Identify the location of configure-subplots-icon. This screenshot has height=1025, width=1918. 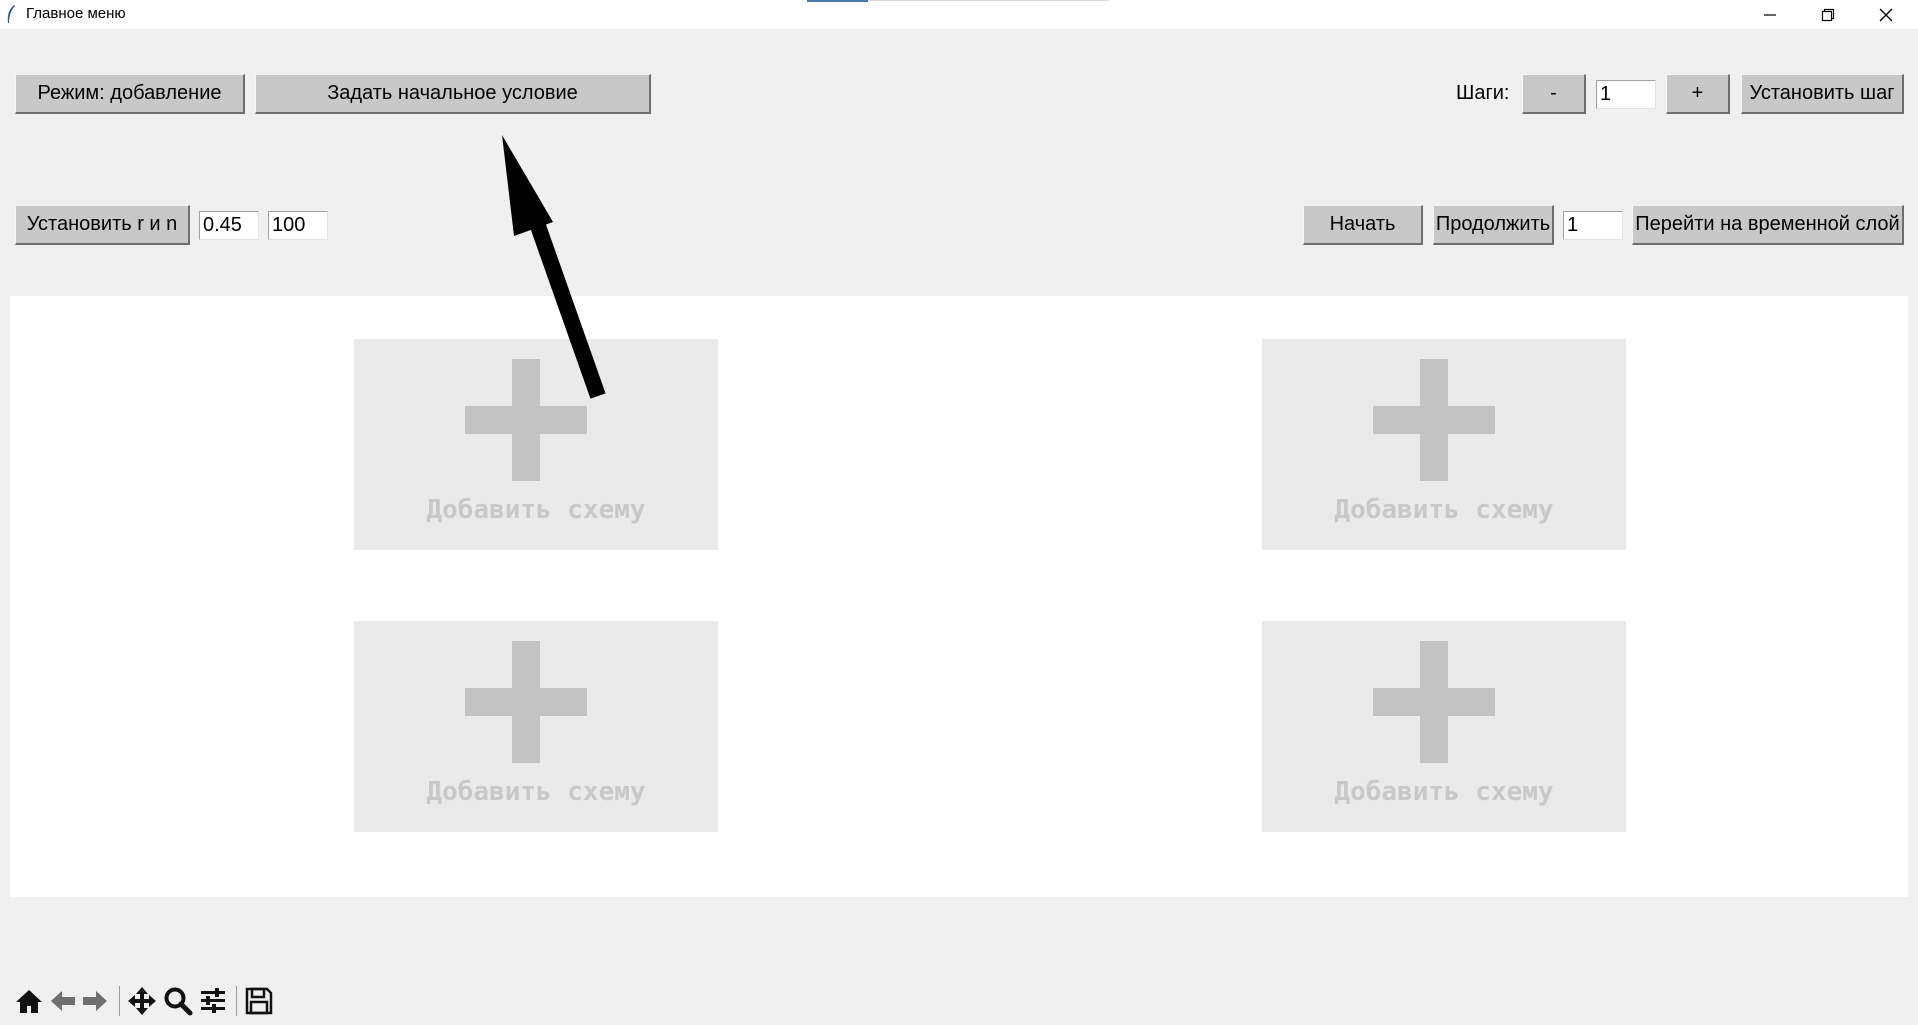
(213, 1000).